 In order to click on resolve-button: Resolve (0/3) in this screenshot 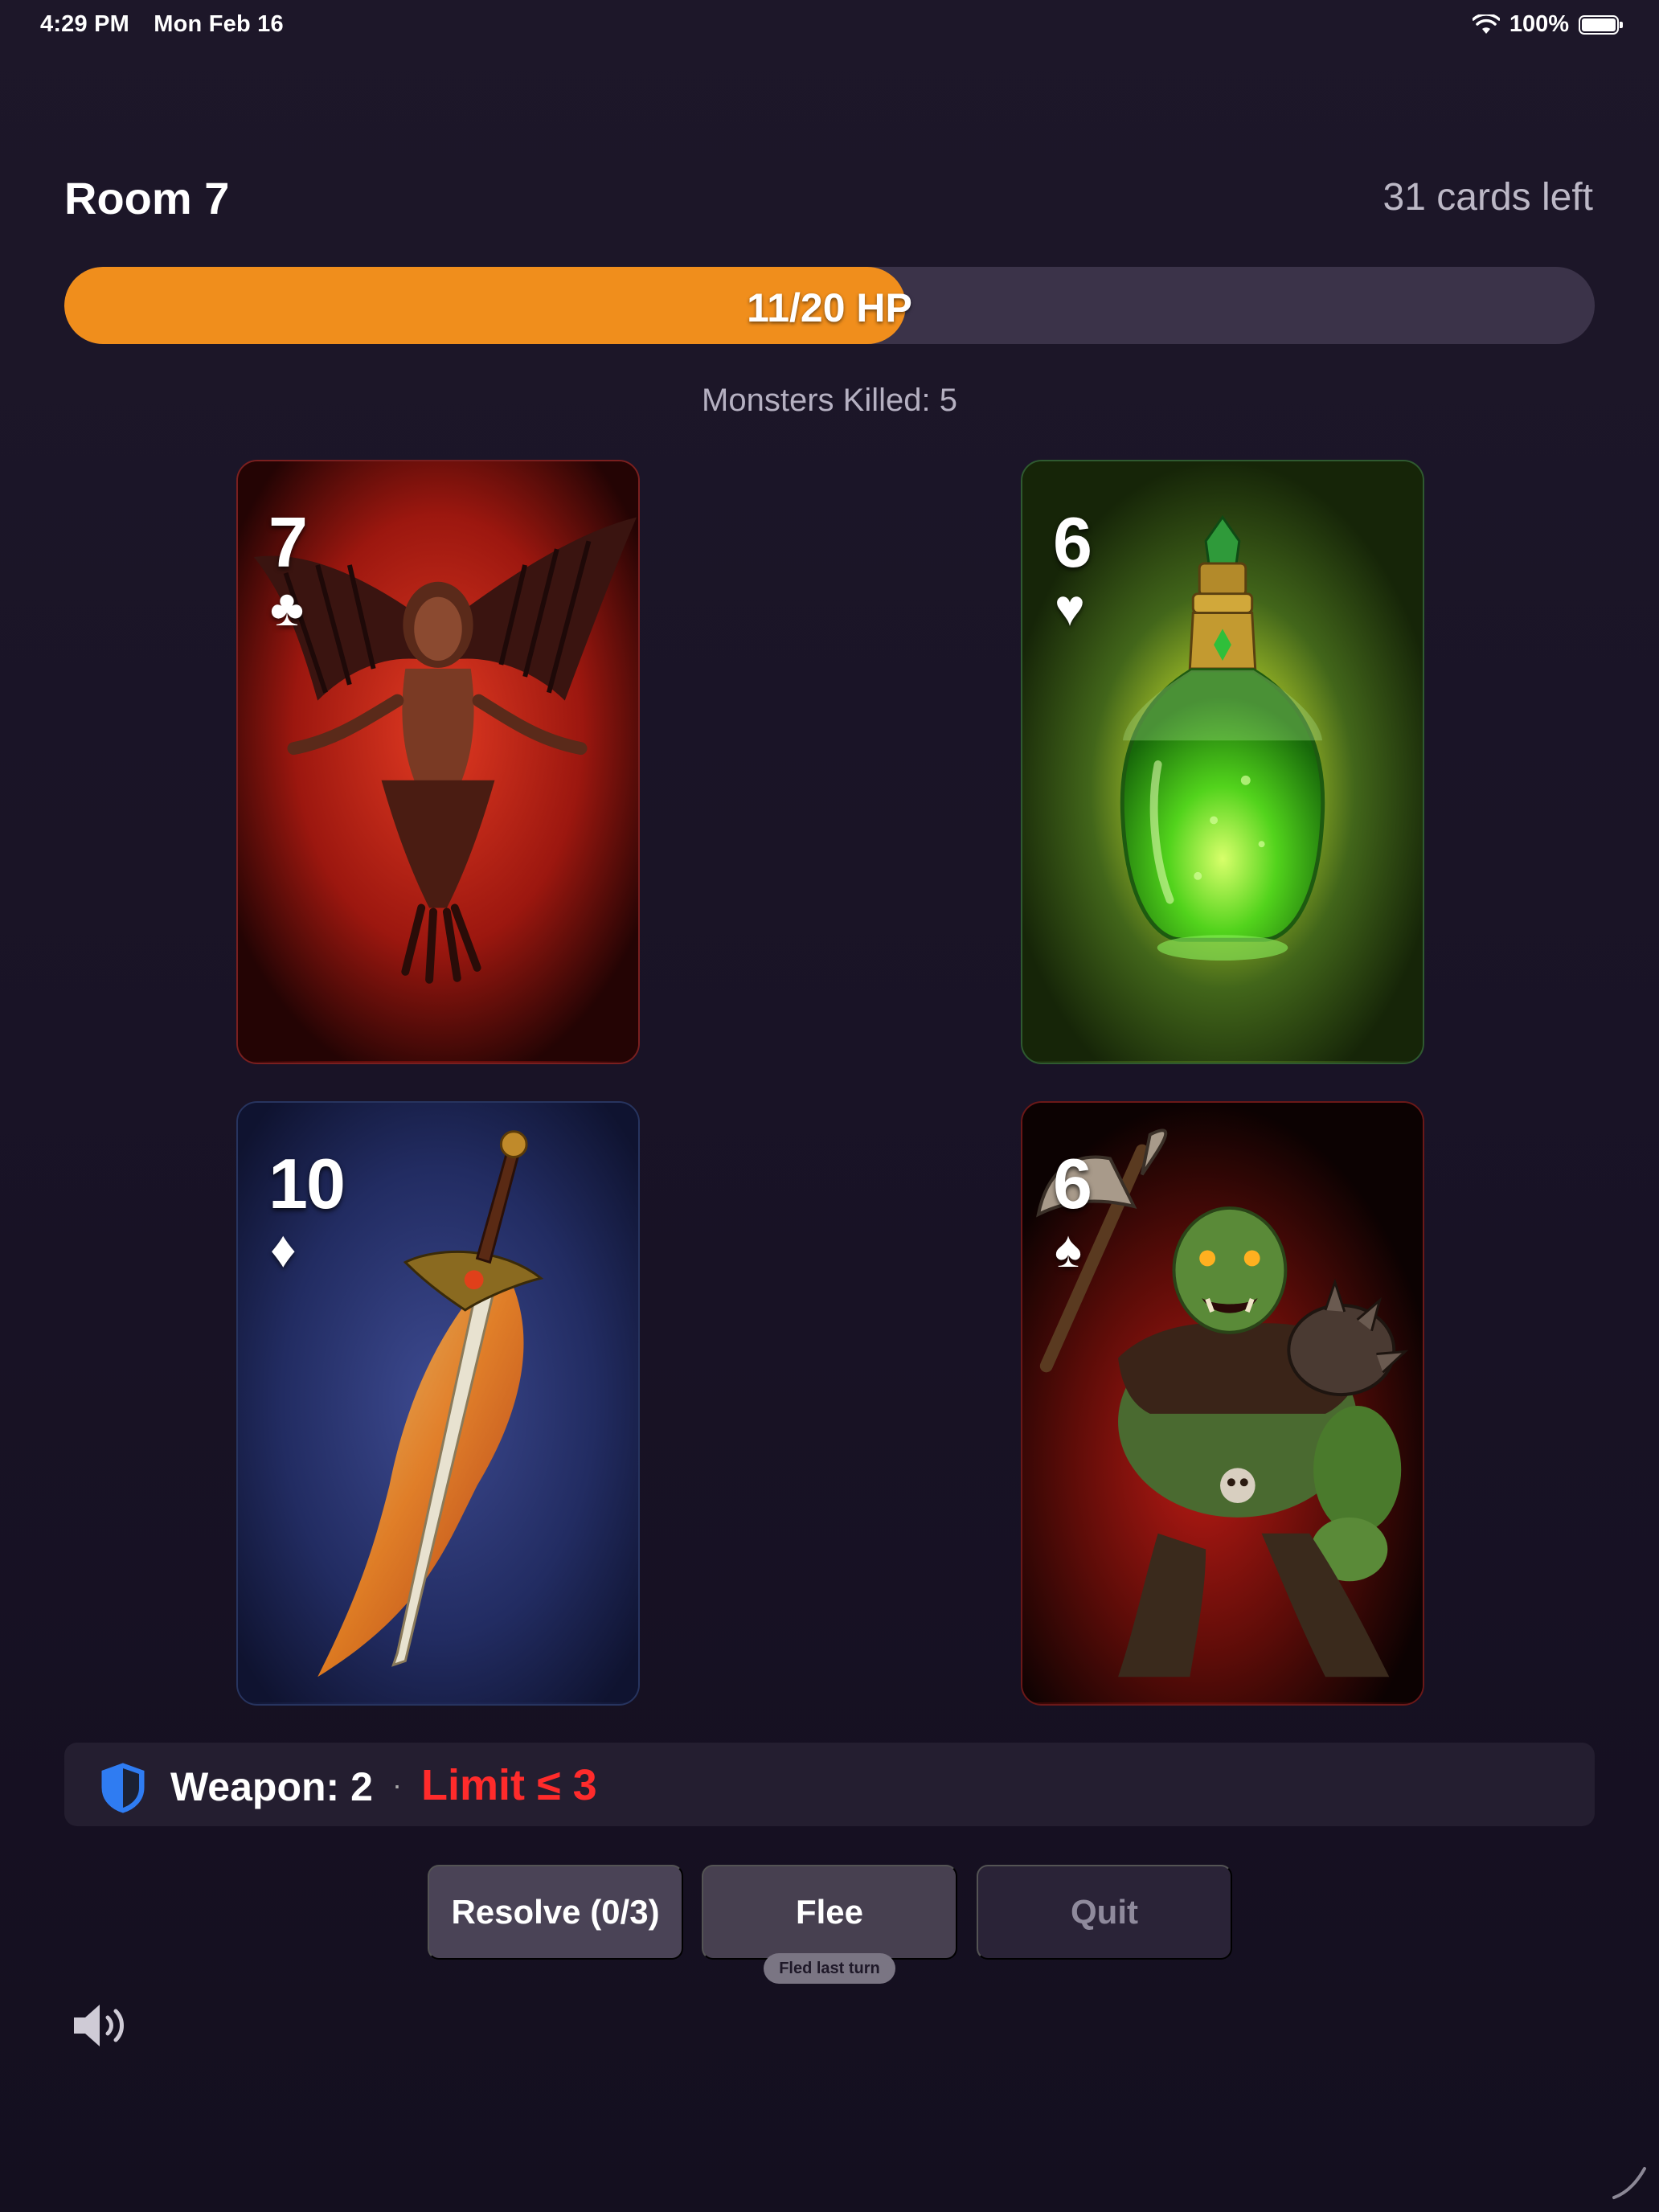, I will do `click(555, 1913)`.